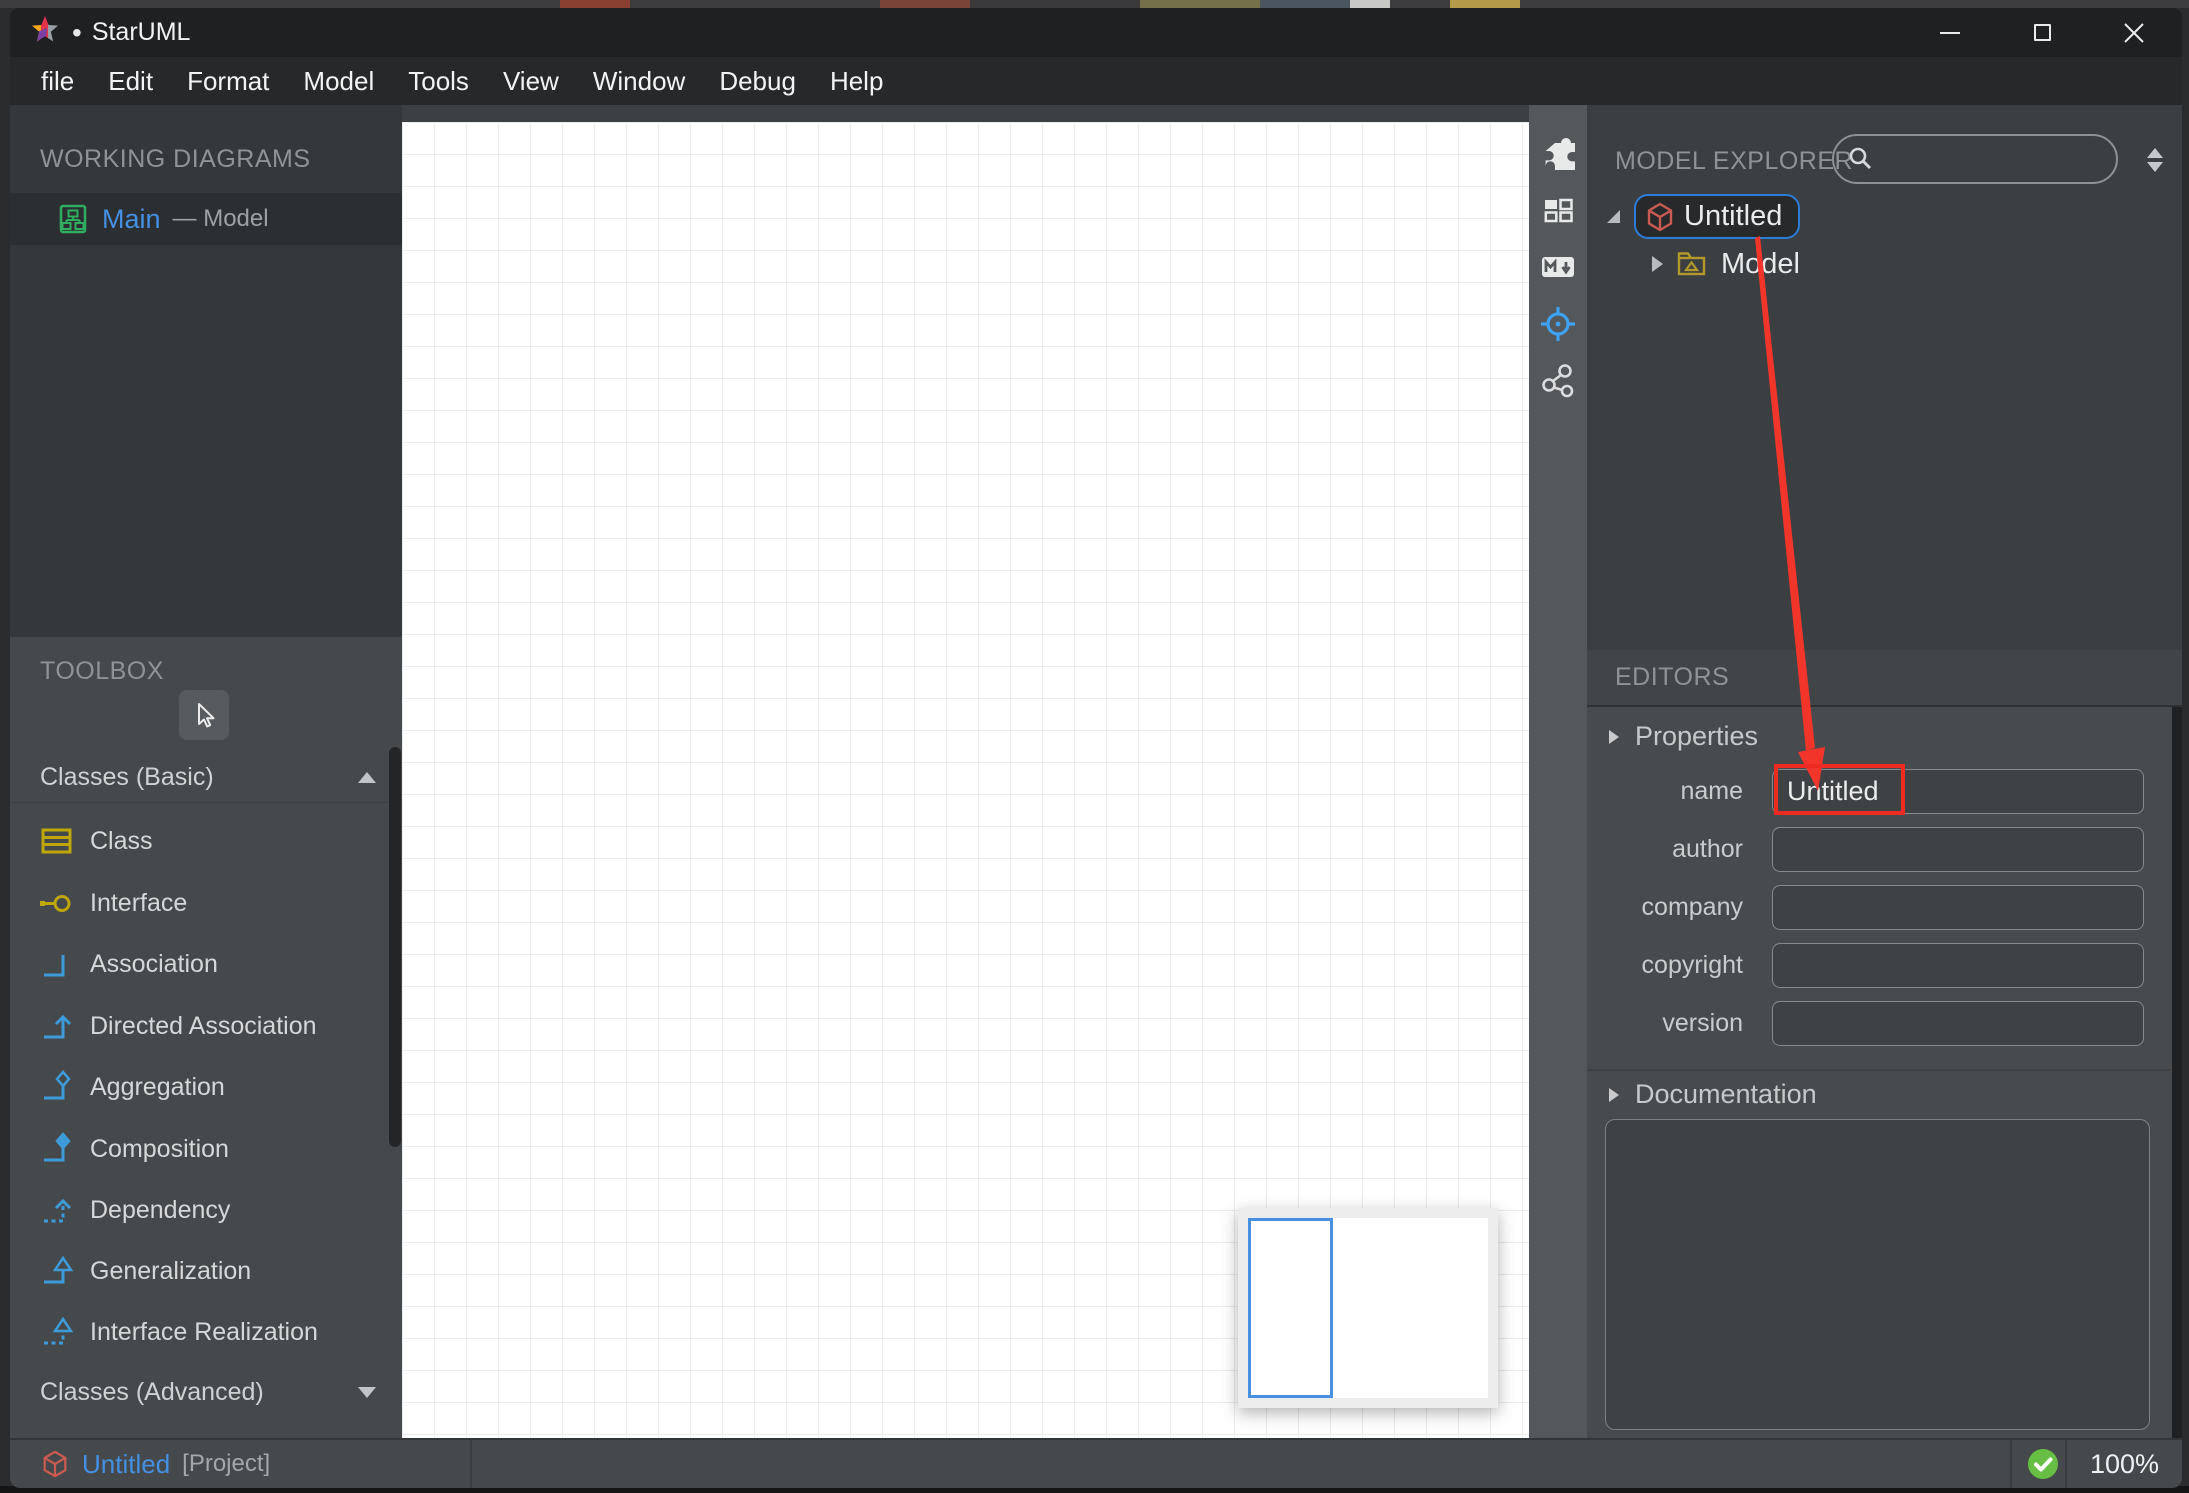 The image size is (2189, 1493). I want to click on search-input, so click(1987, 159).